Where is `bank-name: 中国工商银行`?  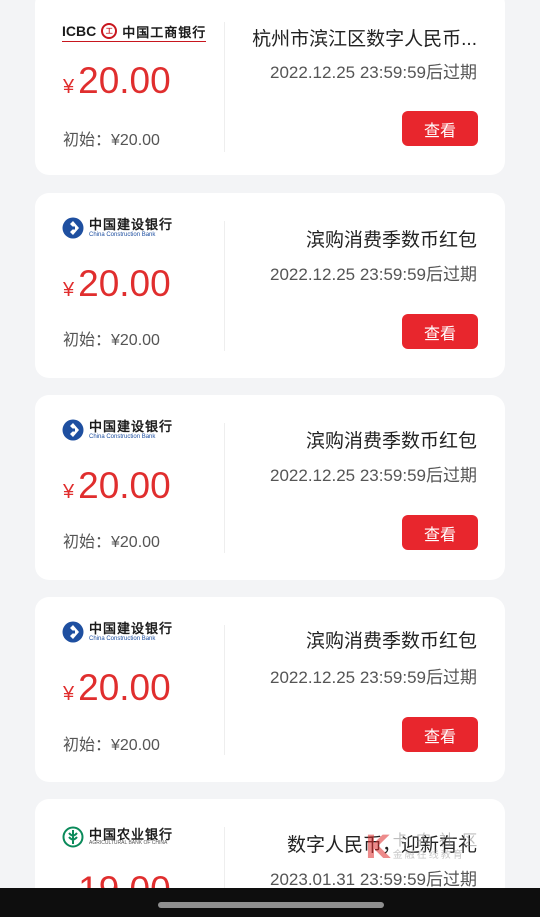 bank-name: 中国工商银行 is located at coordinates (164, 32).